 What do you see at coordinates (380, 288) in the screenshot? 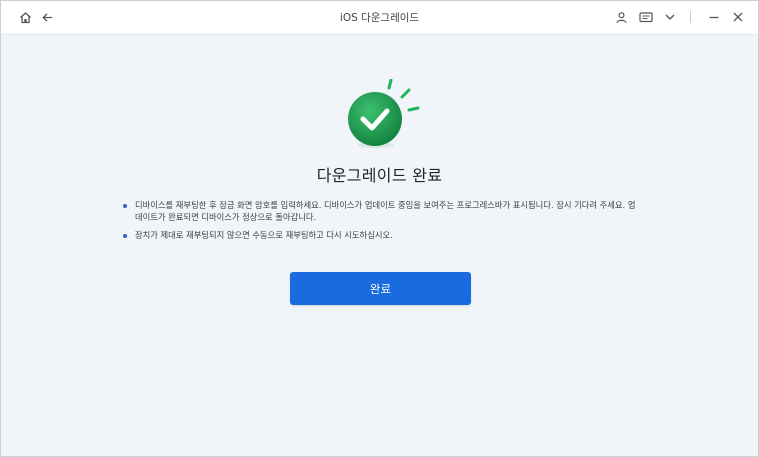
I see `done-button: 완료` at bounding box center [380, 288].